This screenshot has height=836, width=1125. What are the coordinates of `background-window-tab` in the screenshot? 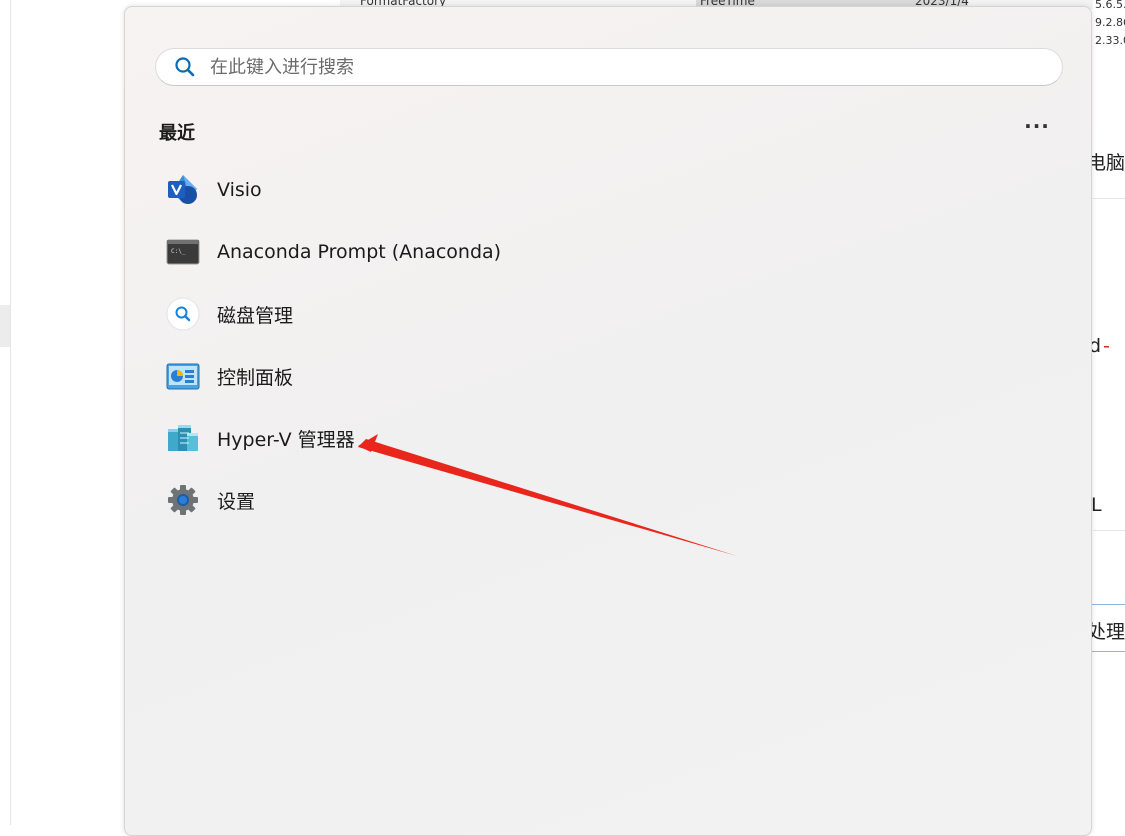 It's located at (5, 326).